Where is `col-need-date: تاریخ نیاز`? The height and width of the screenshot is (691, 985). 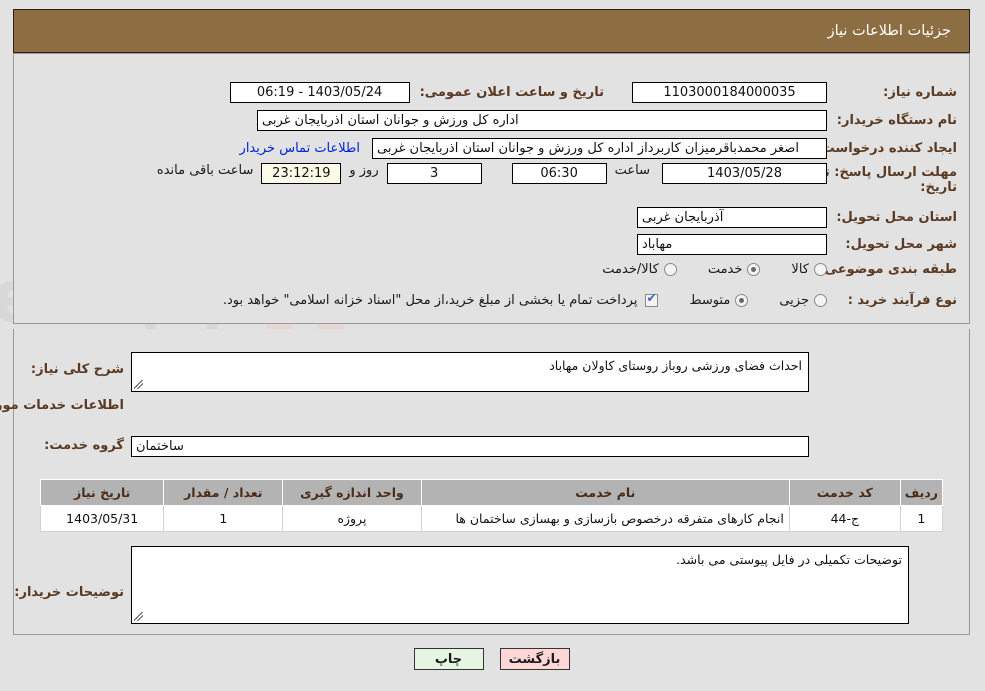
col-need-date: تاریخ نیاز is located at coordinates (103, 492).